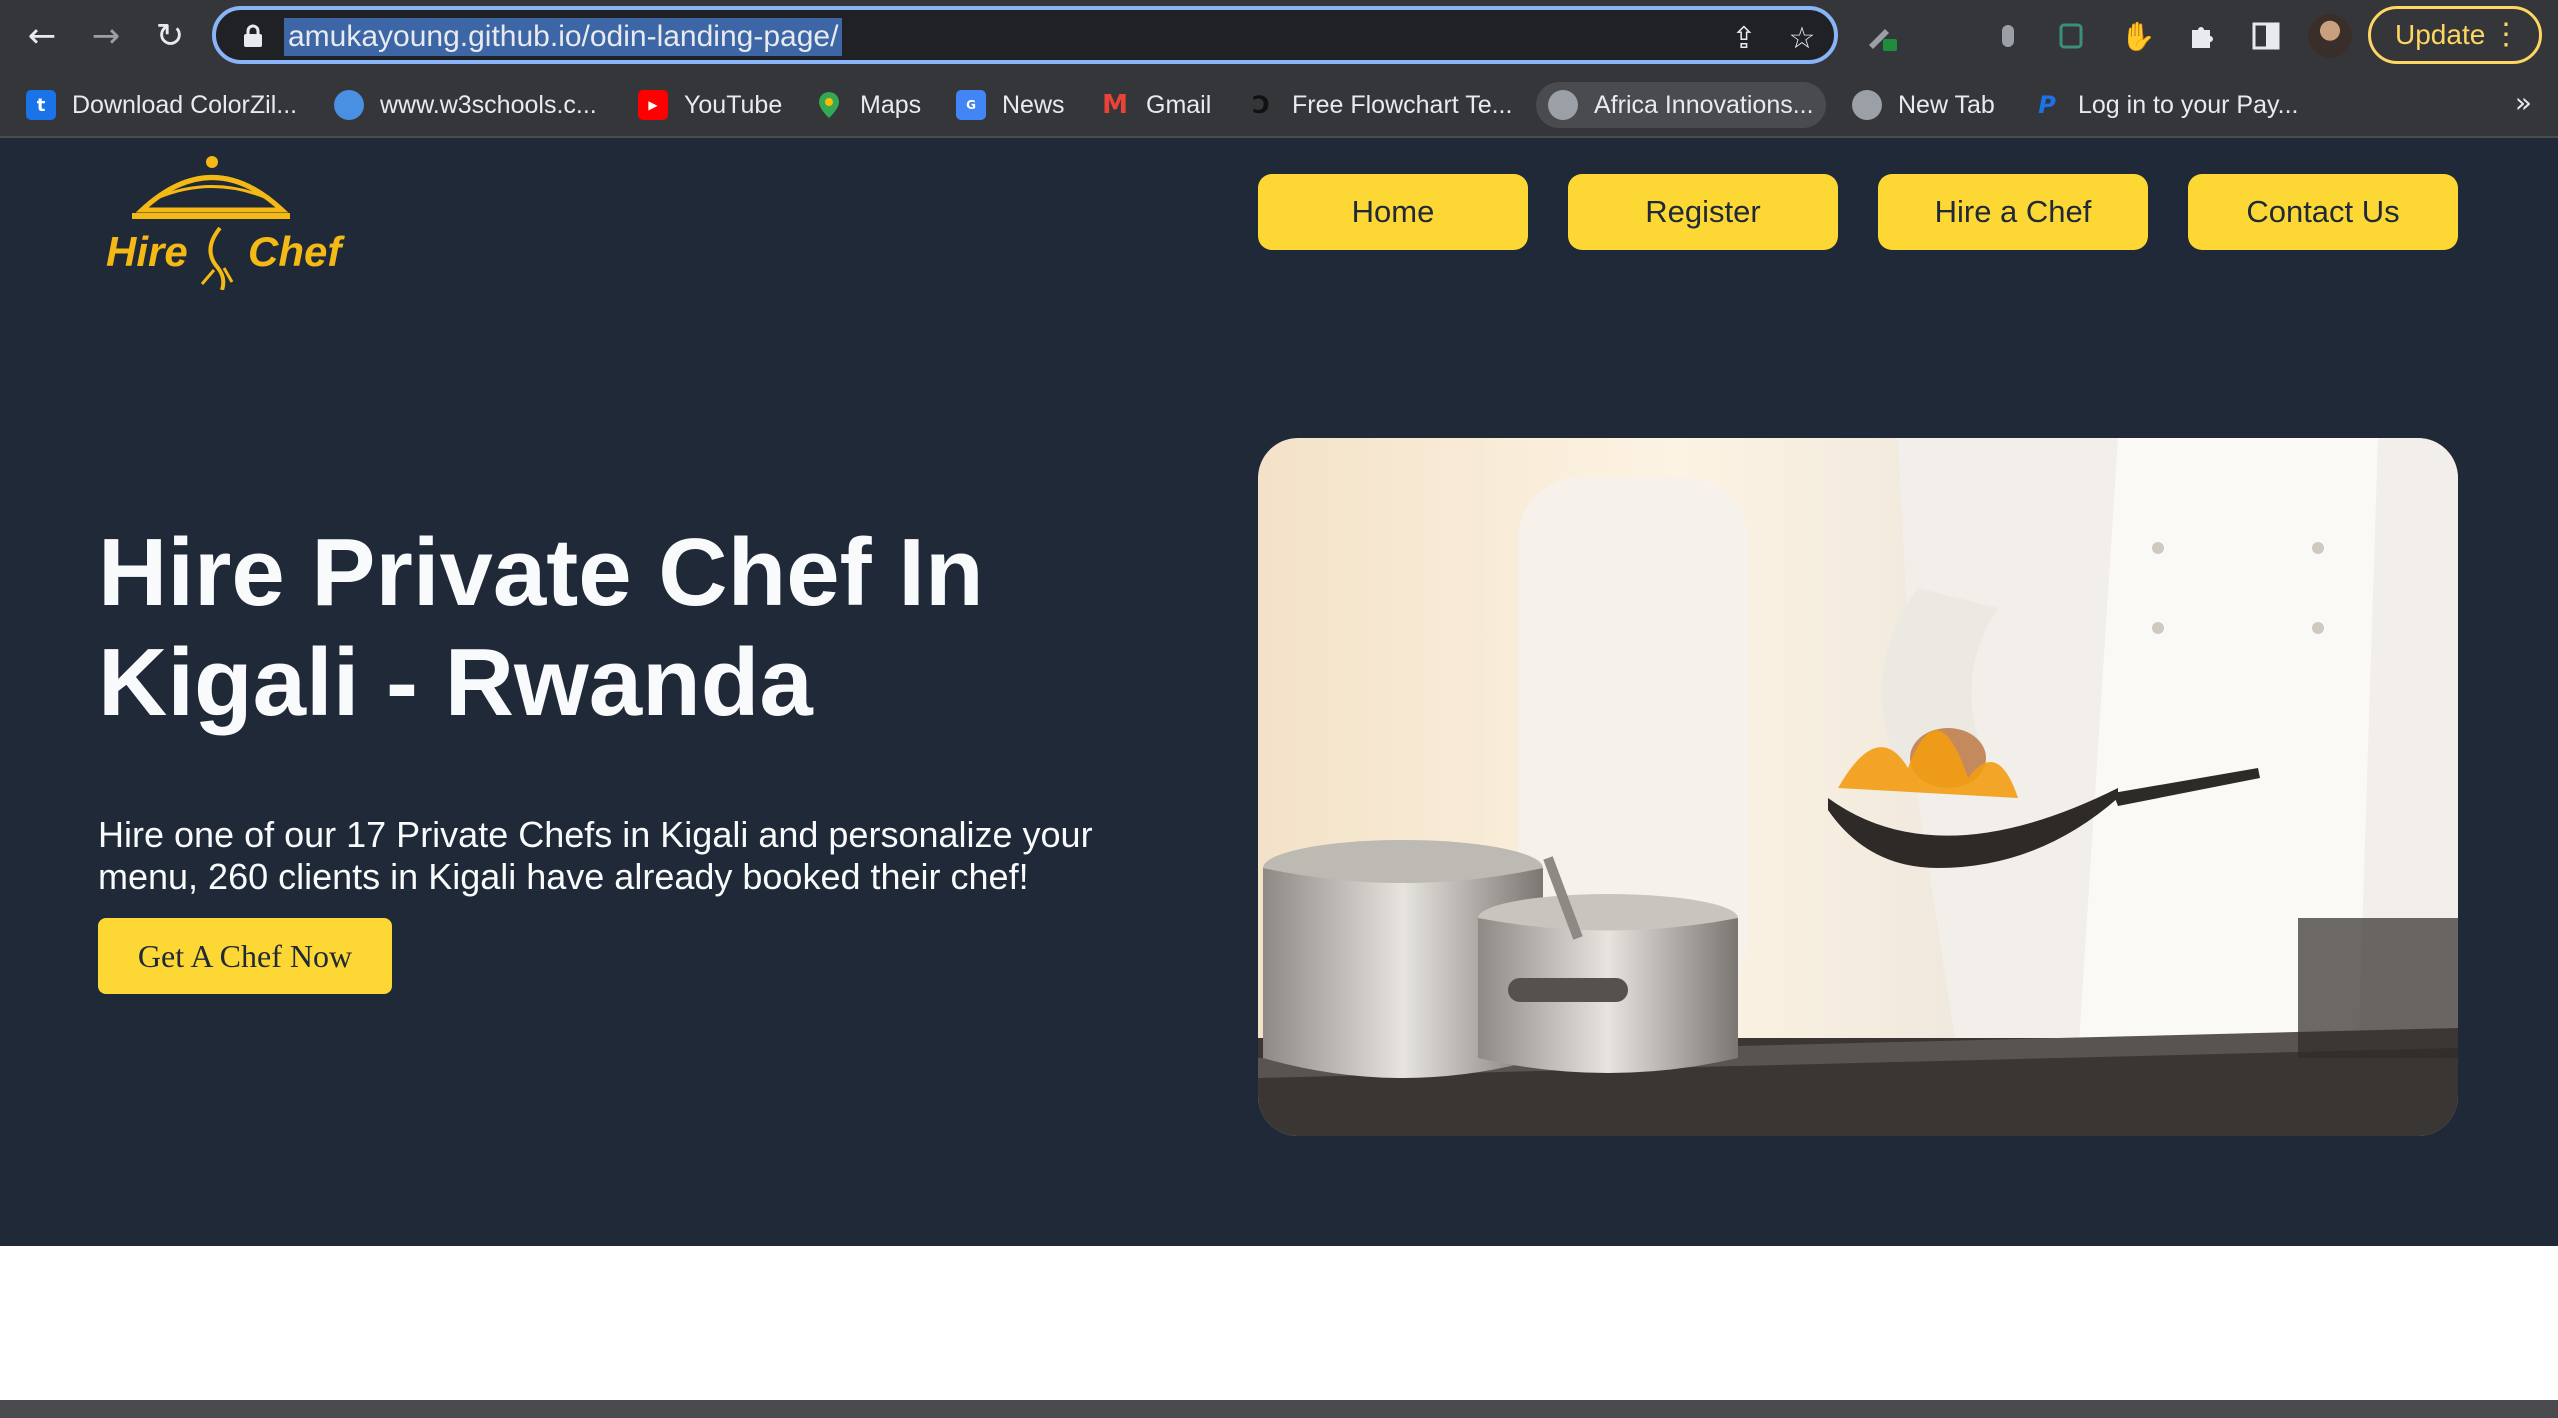 Image resolution: width=2558 pixels, height=1418 pixels. Describe the element at coordinates (227, 220) in the screenshot. I see `hire-chef-logo: Hire Chef` at that location.